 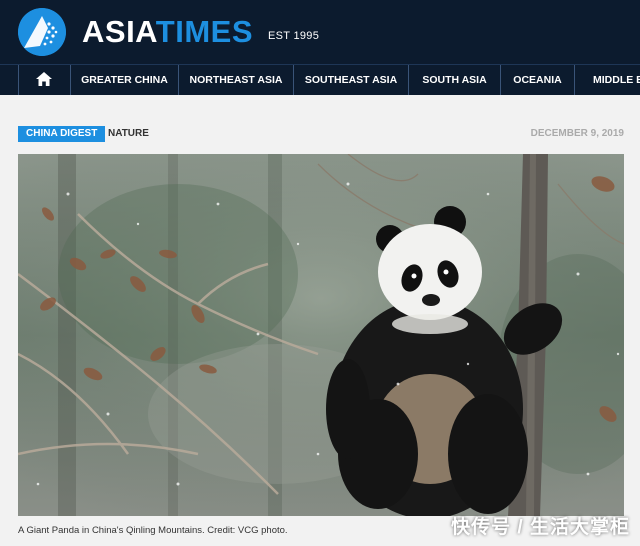 I want to click on subcategory-tag: NATURE, so click(x=128, y=134).